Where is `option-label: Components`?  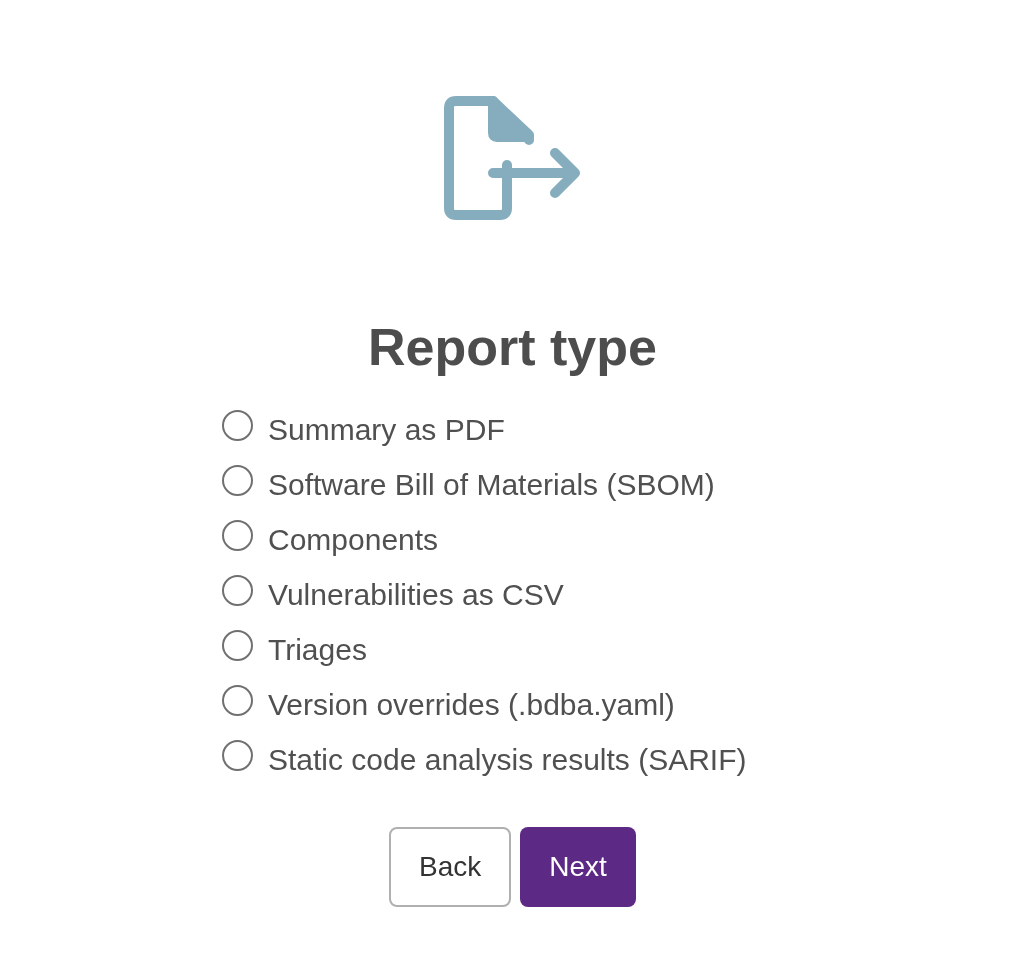 option-label: Components is located at coordinates (353, 540).